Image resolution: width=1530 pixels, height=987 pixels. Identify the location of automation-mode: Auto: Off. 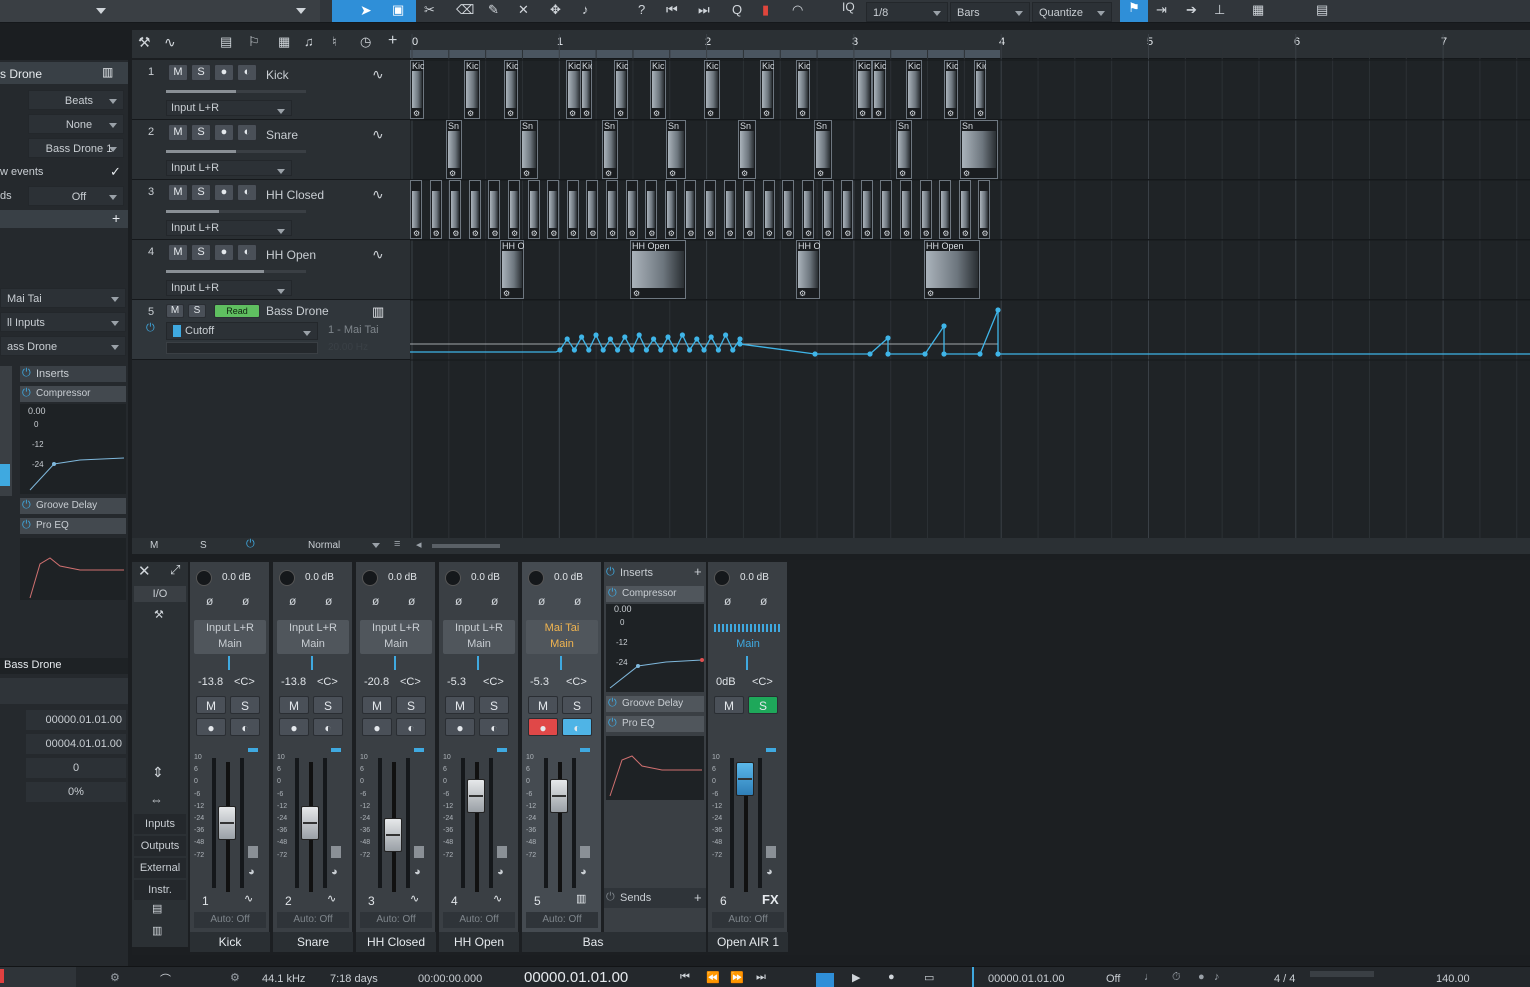
(562, 920).